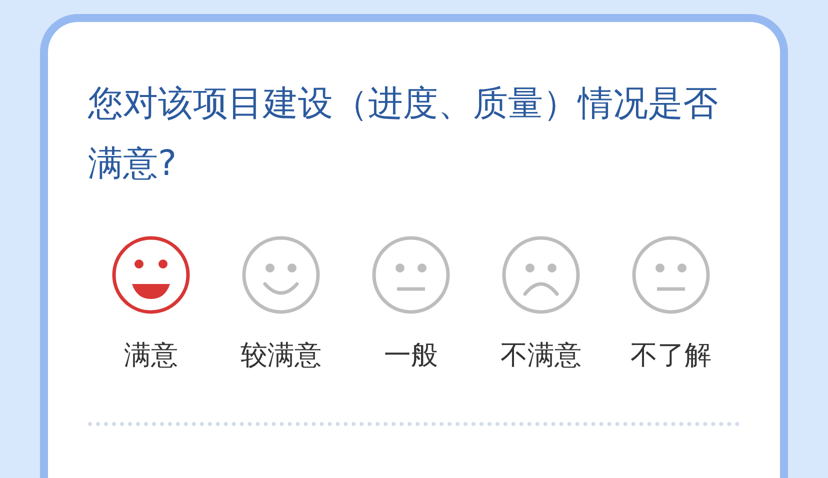 The width and height of the screenshot is (828, 478). I want to click on rating-option: 一般, so click(411, 304).